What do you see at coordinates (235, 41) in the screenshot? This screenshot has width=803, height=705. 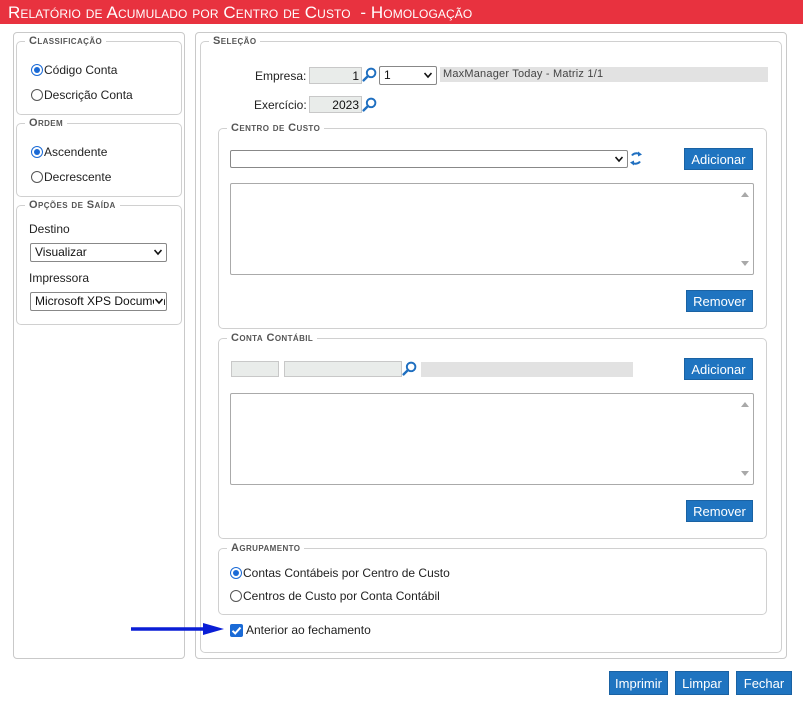 I see `selecao-legend: Seleção` at bounding box center [235, 41].